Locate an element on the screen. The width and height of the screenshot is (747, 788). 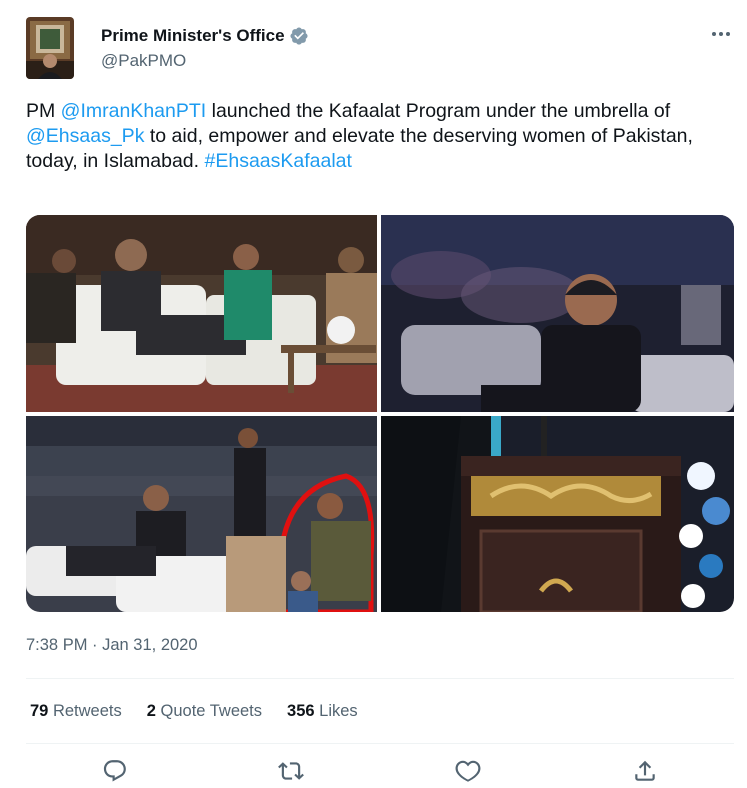
share-icon is located at coordinates (645, 770).